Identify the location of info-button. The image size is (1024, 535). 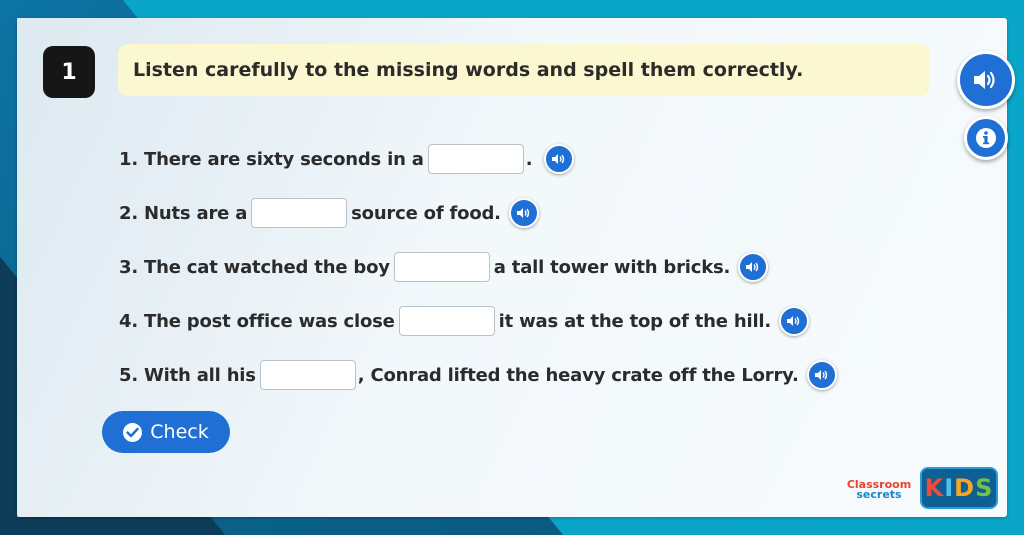
(986, 138).